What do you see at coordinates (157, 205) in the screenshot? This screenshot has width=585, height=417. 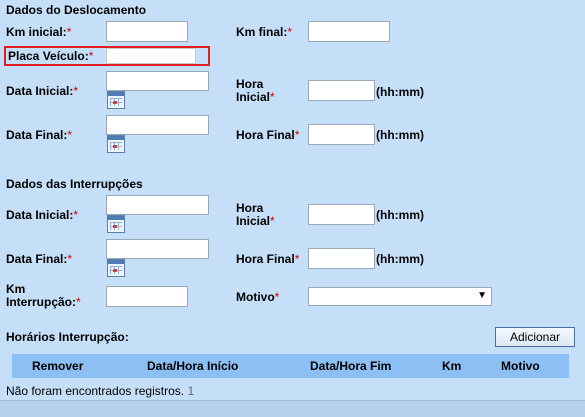 I see `interrupcao-data-inicial-input` at bounding box center [157, 205].